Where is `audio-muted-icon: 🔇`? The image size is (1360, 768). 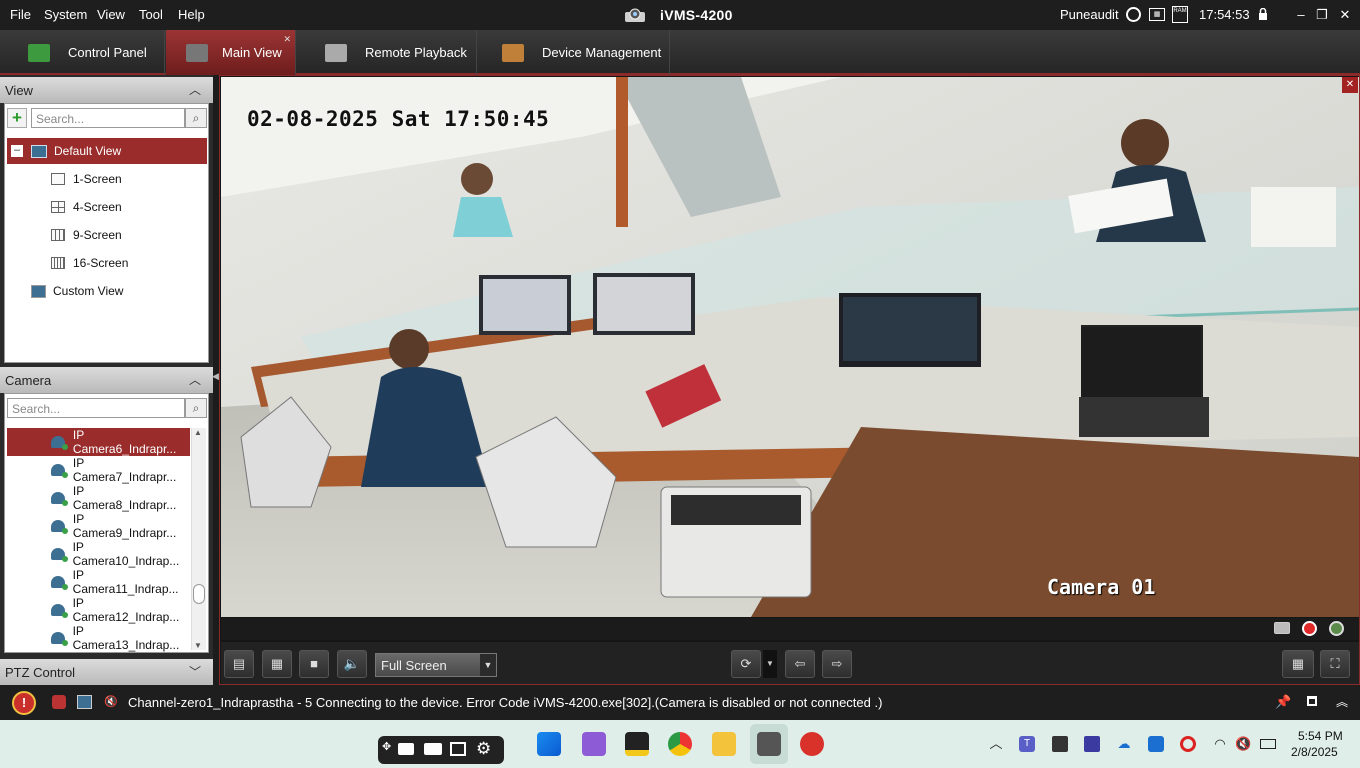
audio-muted-icon: 🔇 is located at coordinates (112, 702).